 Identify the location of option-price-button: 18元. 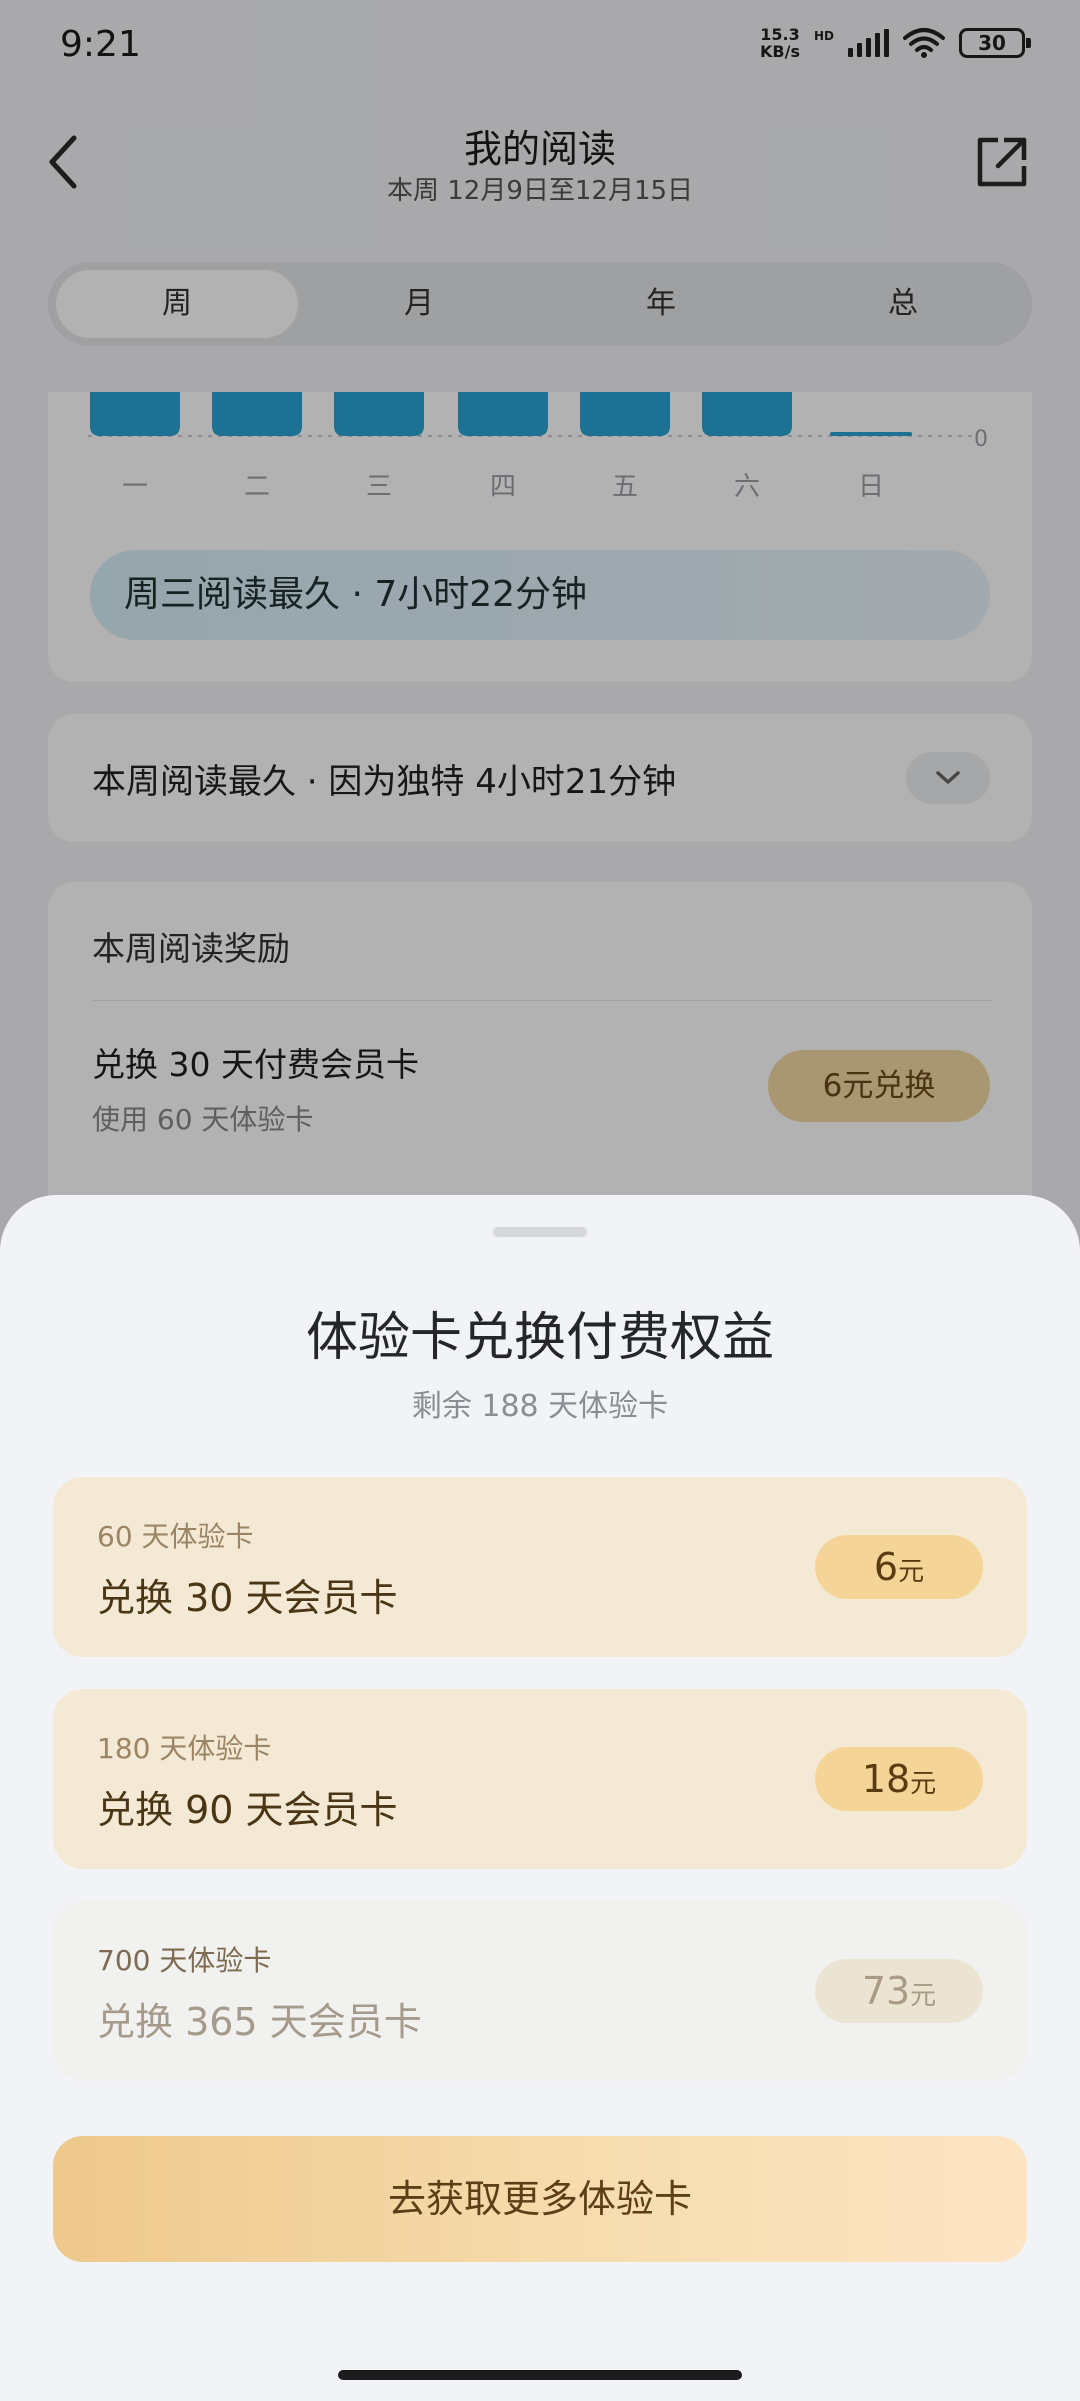
(899, 1779).